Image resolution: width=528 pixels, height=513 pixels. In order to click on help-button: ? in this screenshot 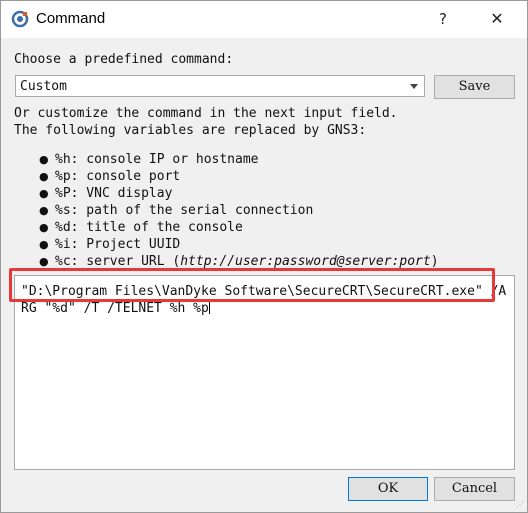, I will do `click(443, 19)`.